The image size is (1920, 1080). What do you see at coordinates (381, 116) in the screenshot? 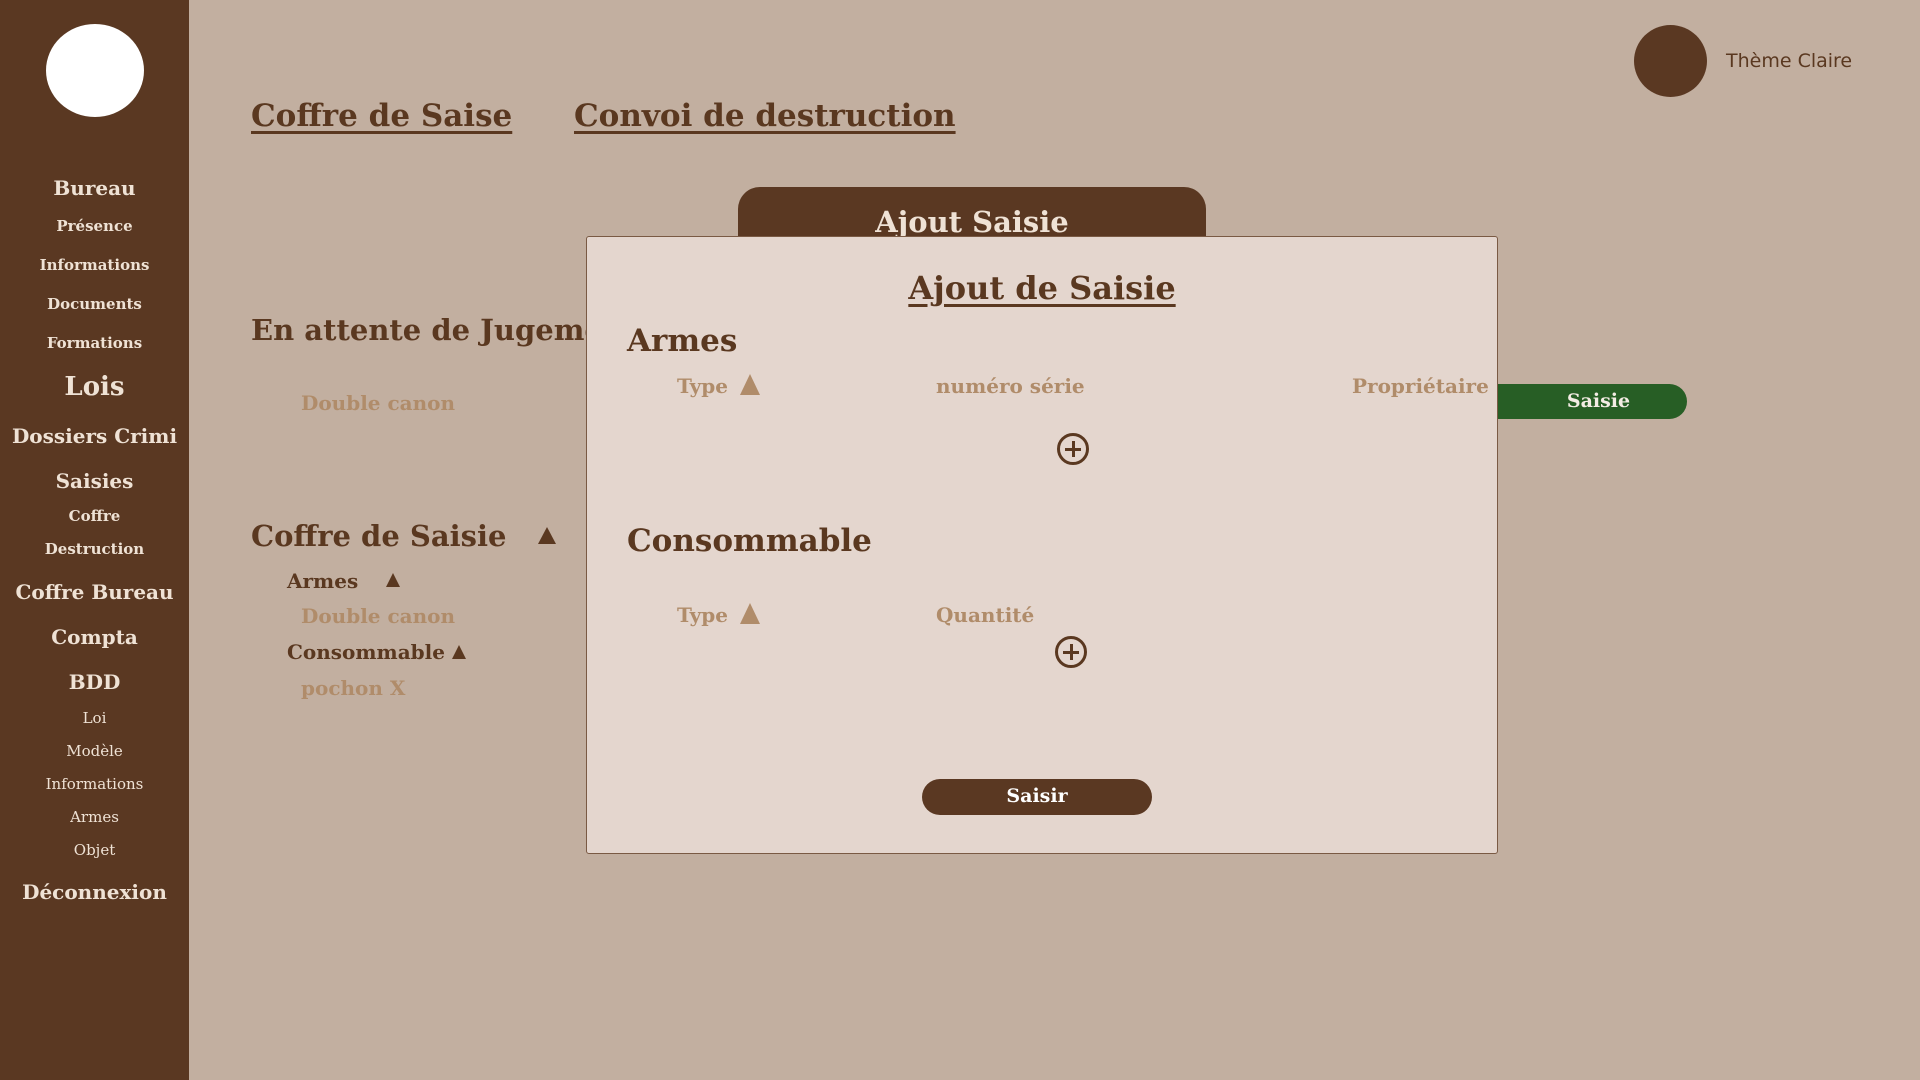
I see `tab-coffre-de-saise: Coffre de Saise` at bounding box center [381, 116].